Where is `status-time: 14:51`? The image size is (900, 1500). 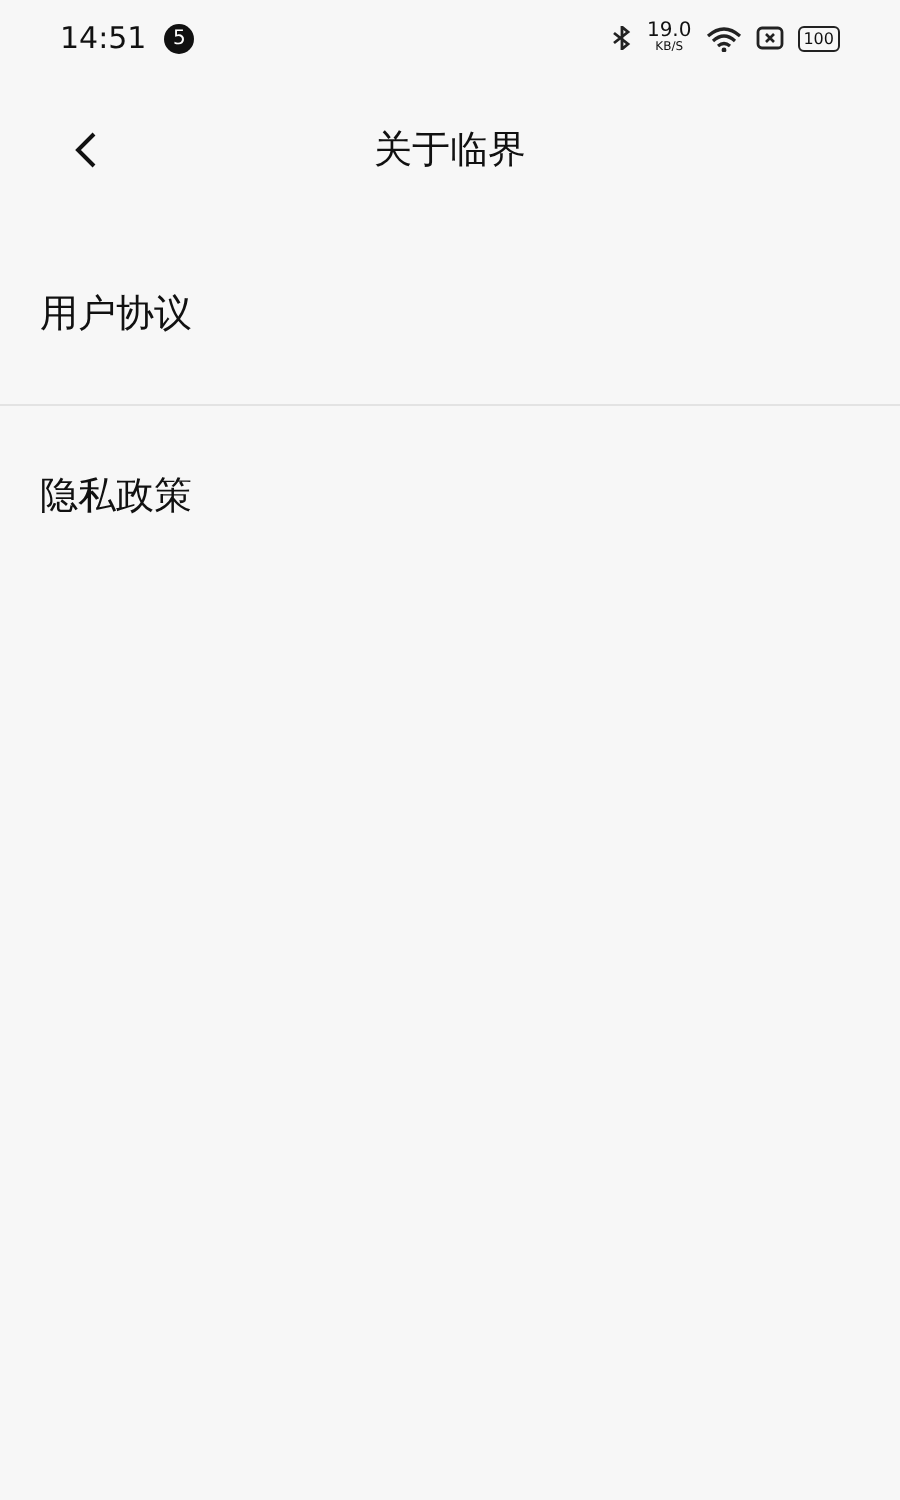 status-time: 14:51 is located at coordinates (103, 38).